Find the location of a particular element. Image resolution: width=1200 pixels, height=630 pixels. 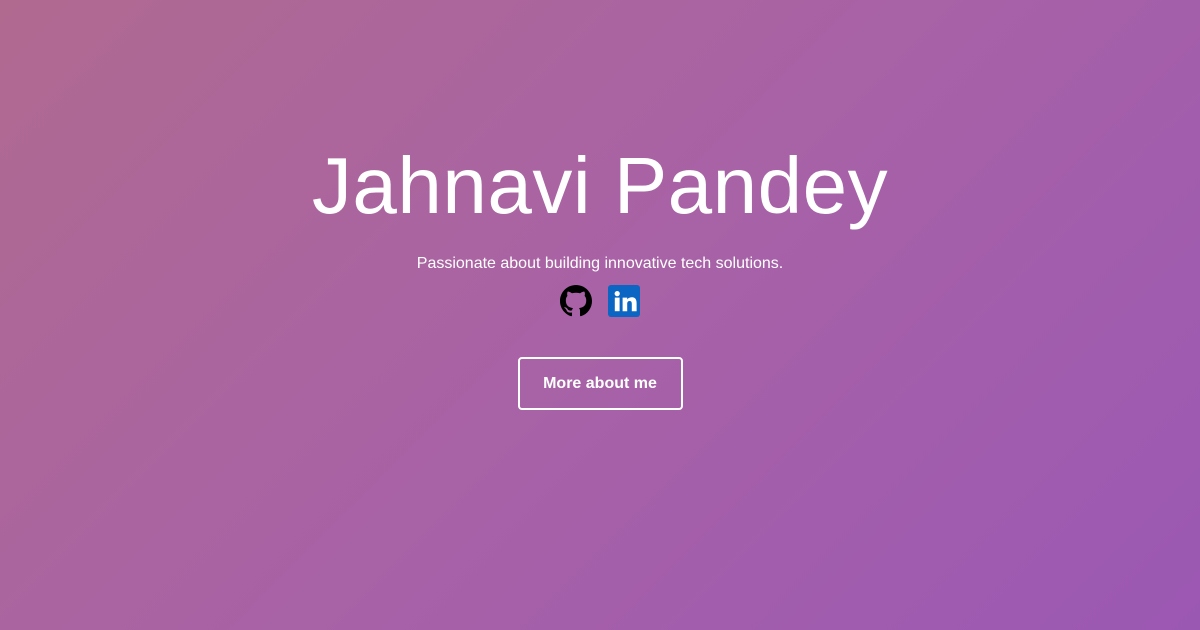

linkedin-link is located at coordinates (624, 301).